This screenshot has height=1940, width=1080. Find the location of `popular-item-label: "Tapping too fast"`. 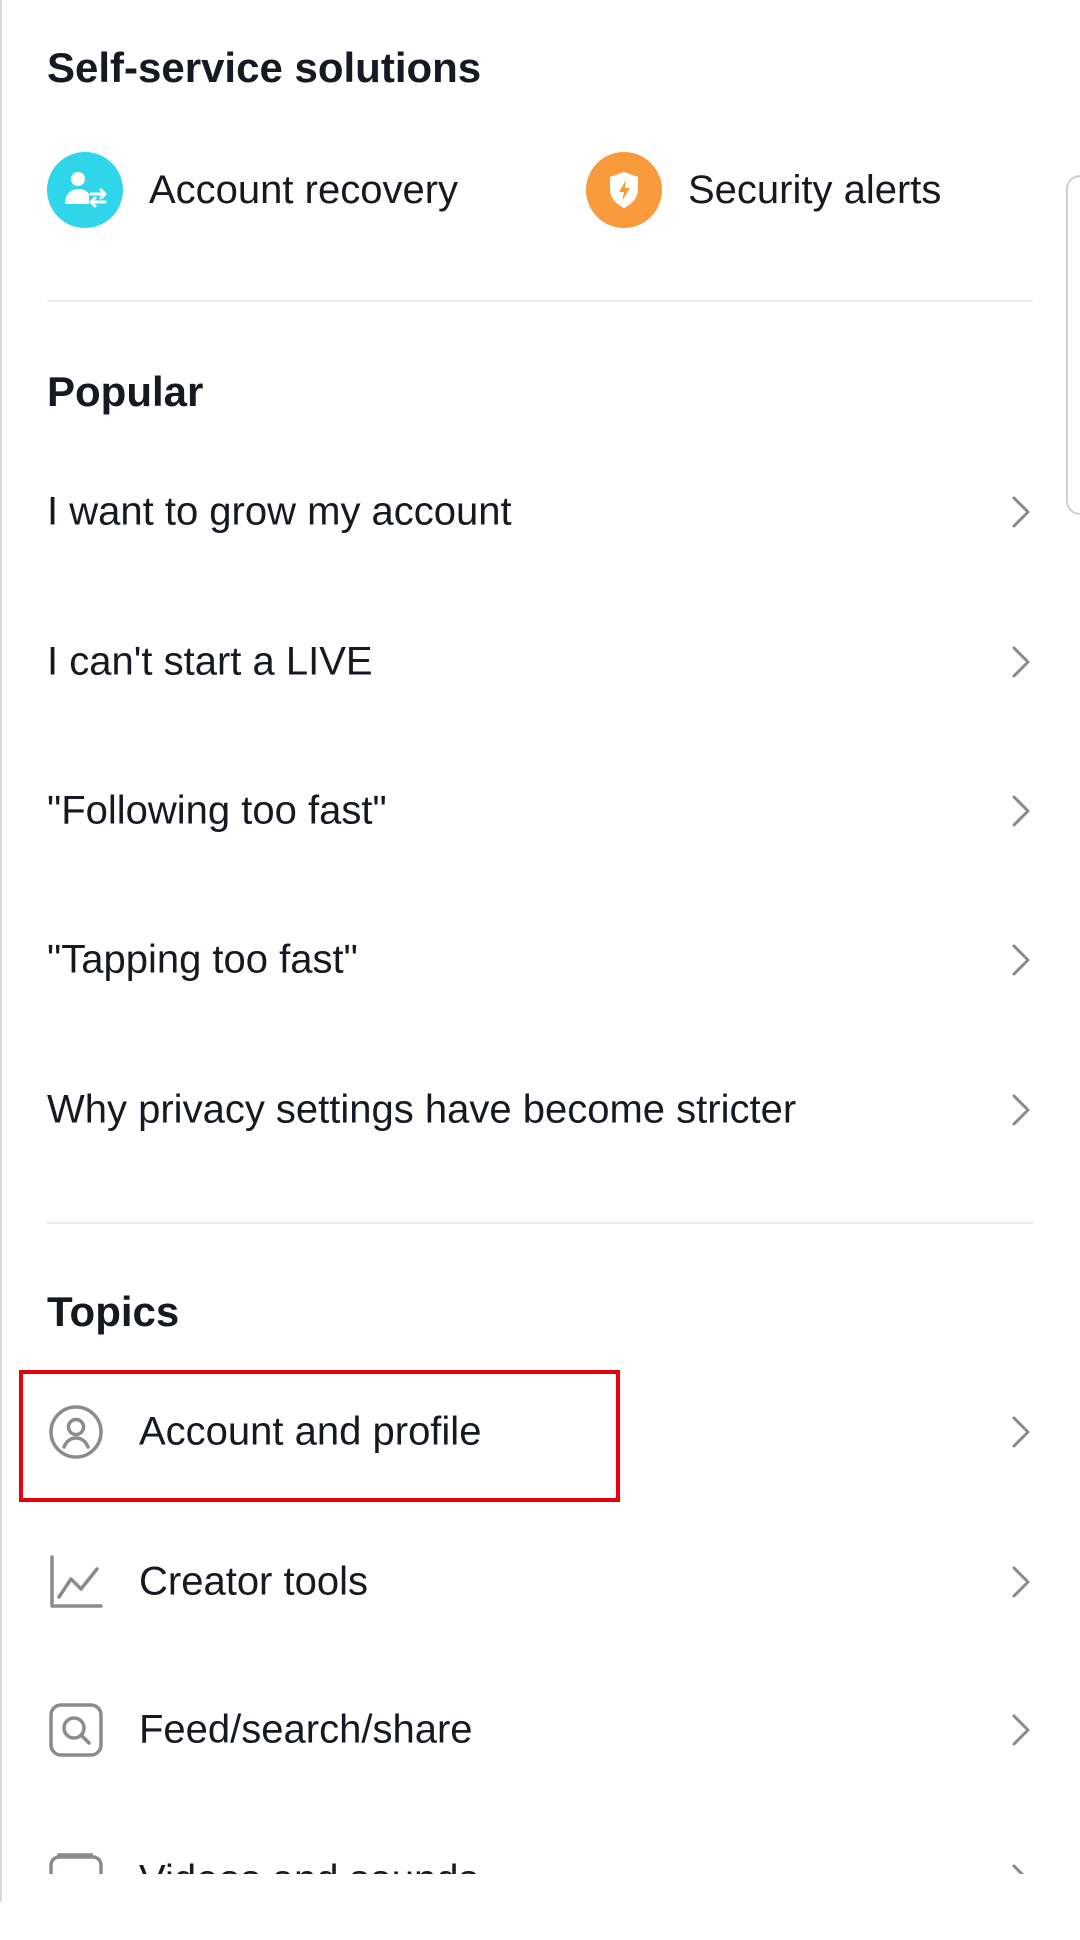

popular-item-label: "Tapping too fast" is located at coordinates (202, 959).